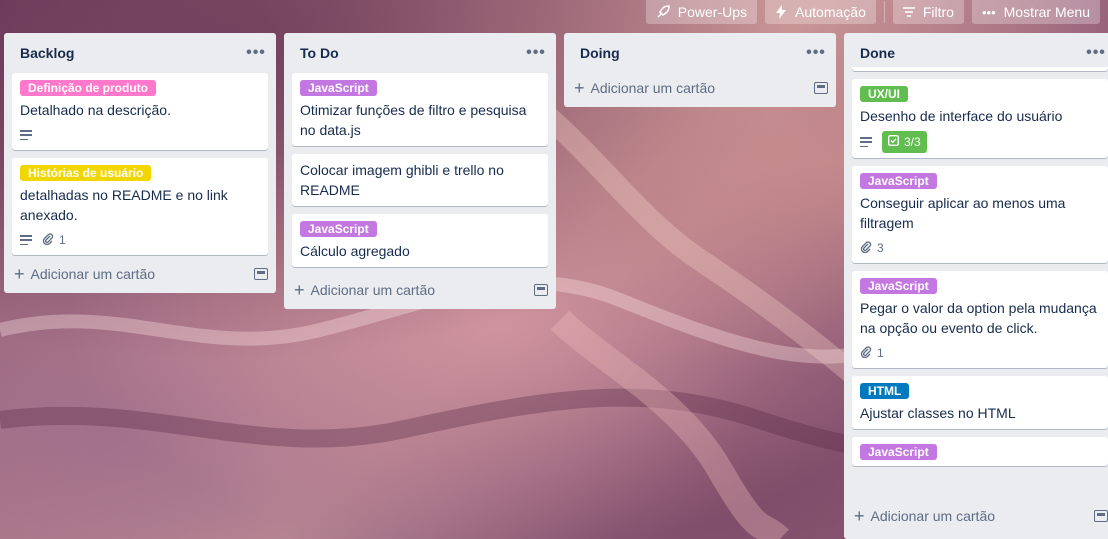 The image size is (1108, 539). What do you see at coordinates (781, 12) in the screenshot?
I see `lightning-icon` at bounding box center [781, 12].